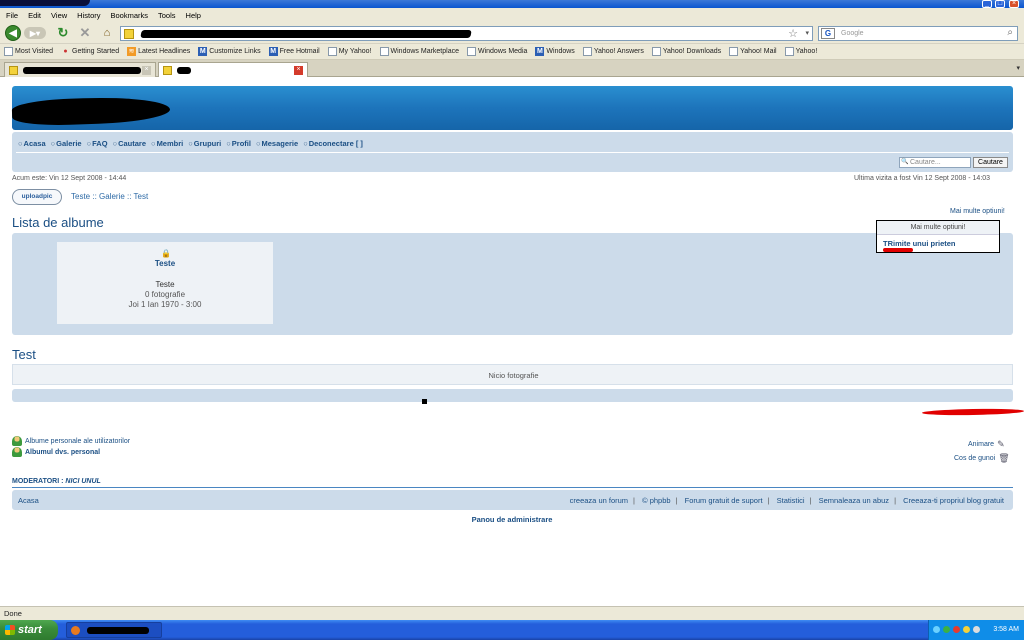 This screenshot has height=640, width=1024. What do you see at coordinates (37, 197) in the screenshot?
I see `upload-pic-button: uploadpic` at bounding box center [37, 197].